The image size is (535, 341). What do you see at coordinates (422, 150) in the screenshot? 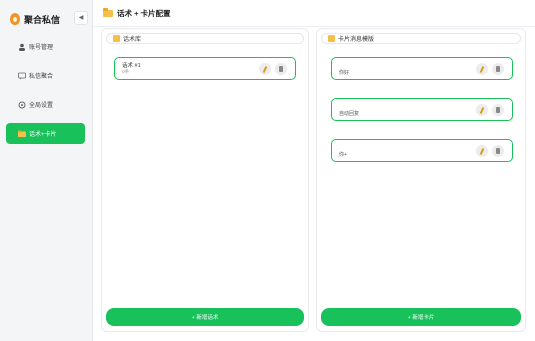
I see `card-item: 你+` at bounding box center [422, 150].